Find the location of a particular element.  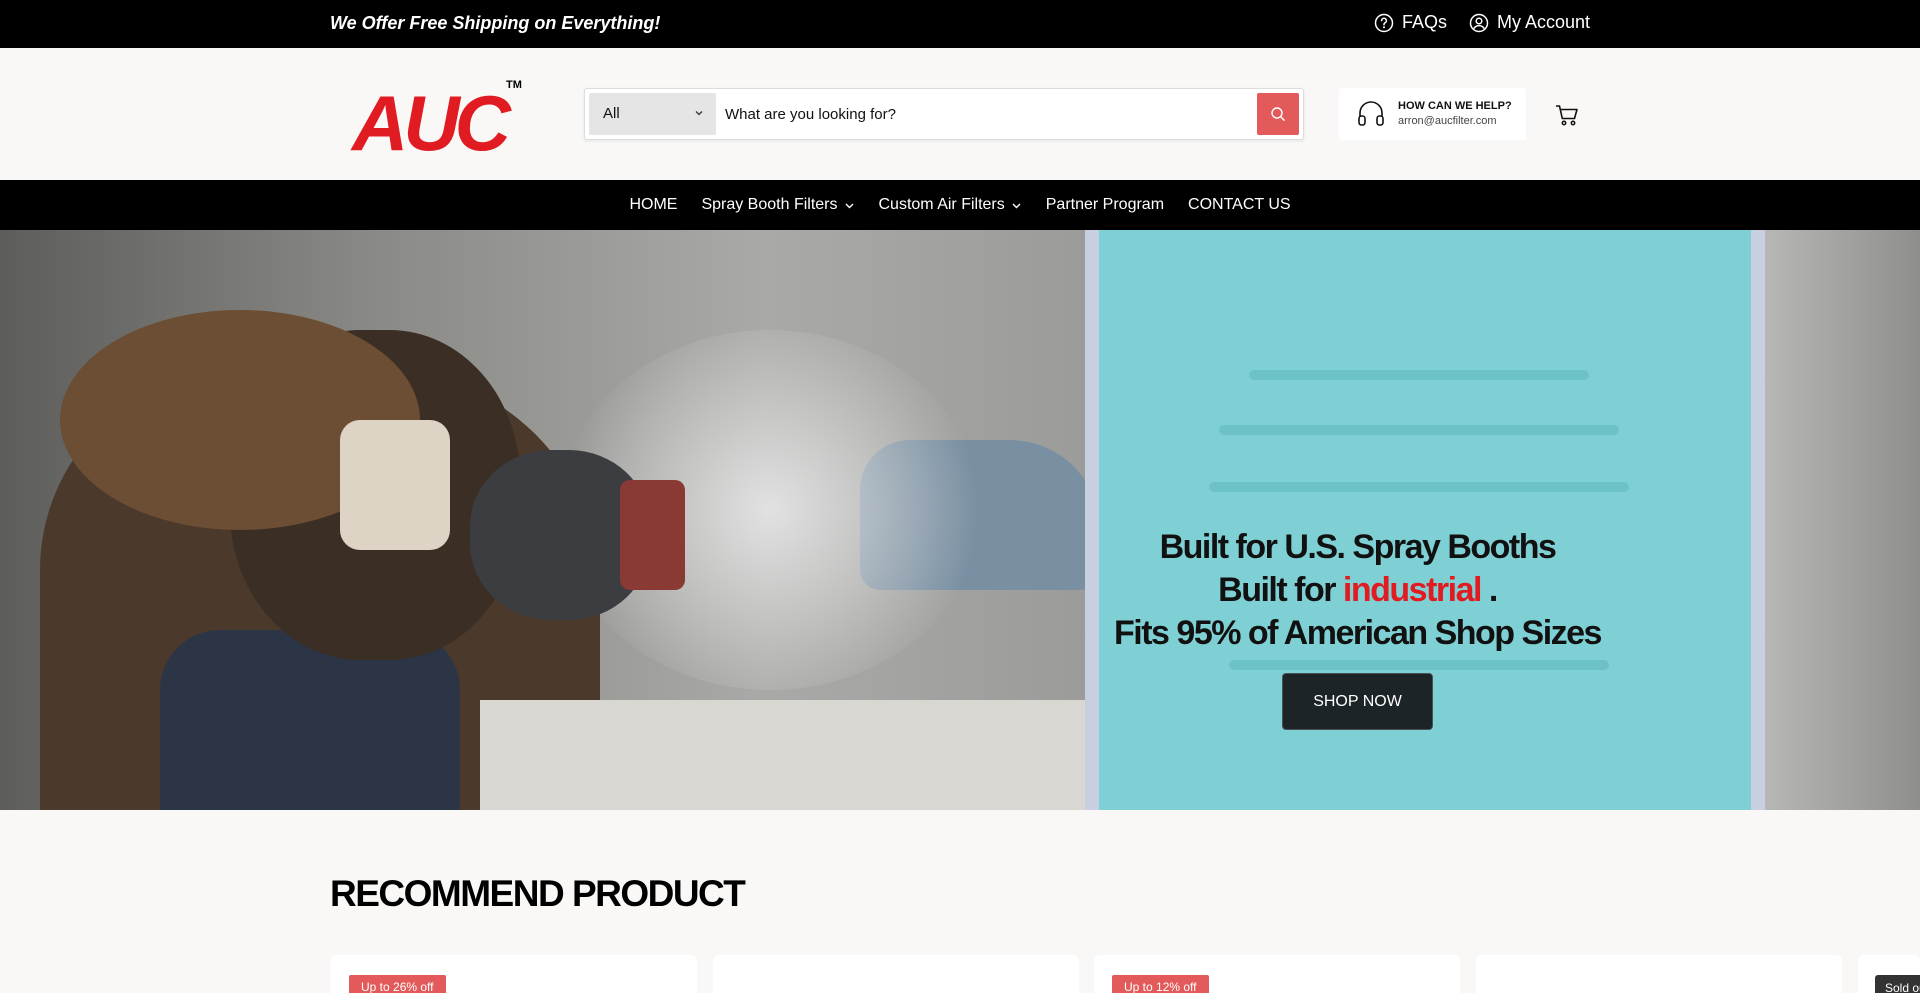

product-card: Up to 12% off is located at coordinates (1277, 974).